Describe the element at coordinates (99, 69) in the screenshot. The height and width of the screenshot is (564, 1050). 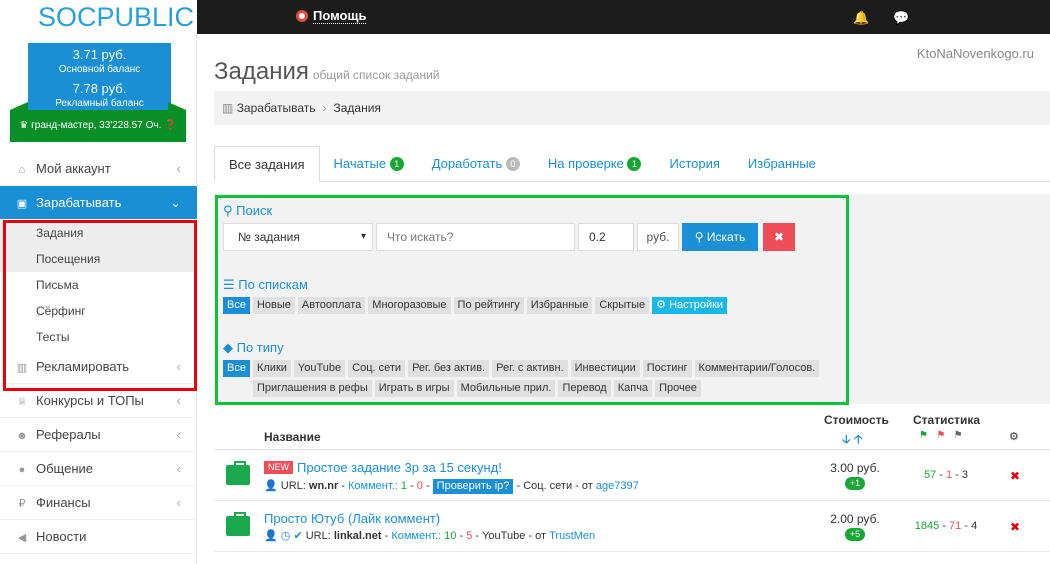
I see `main-balance-label: Основной баланс` at that location.